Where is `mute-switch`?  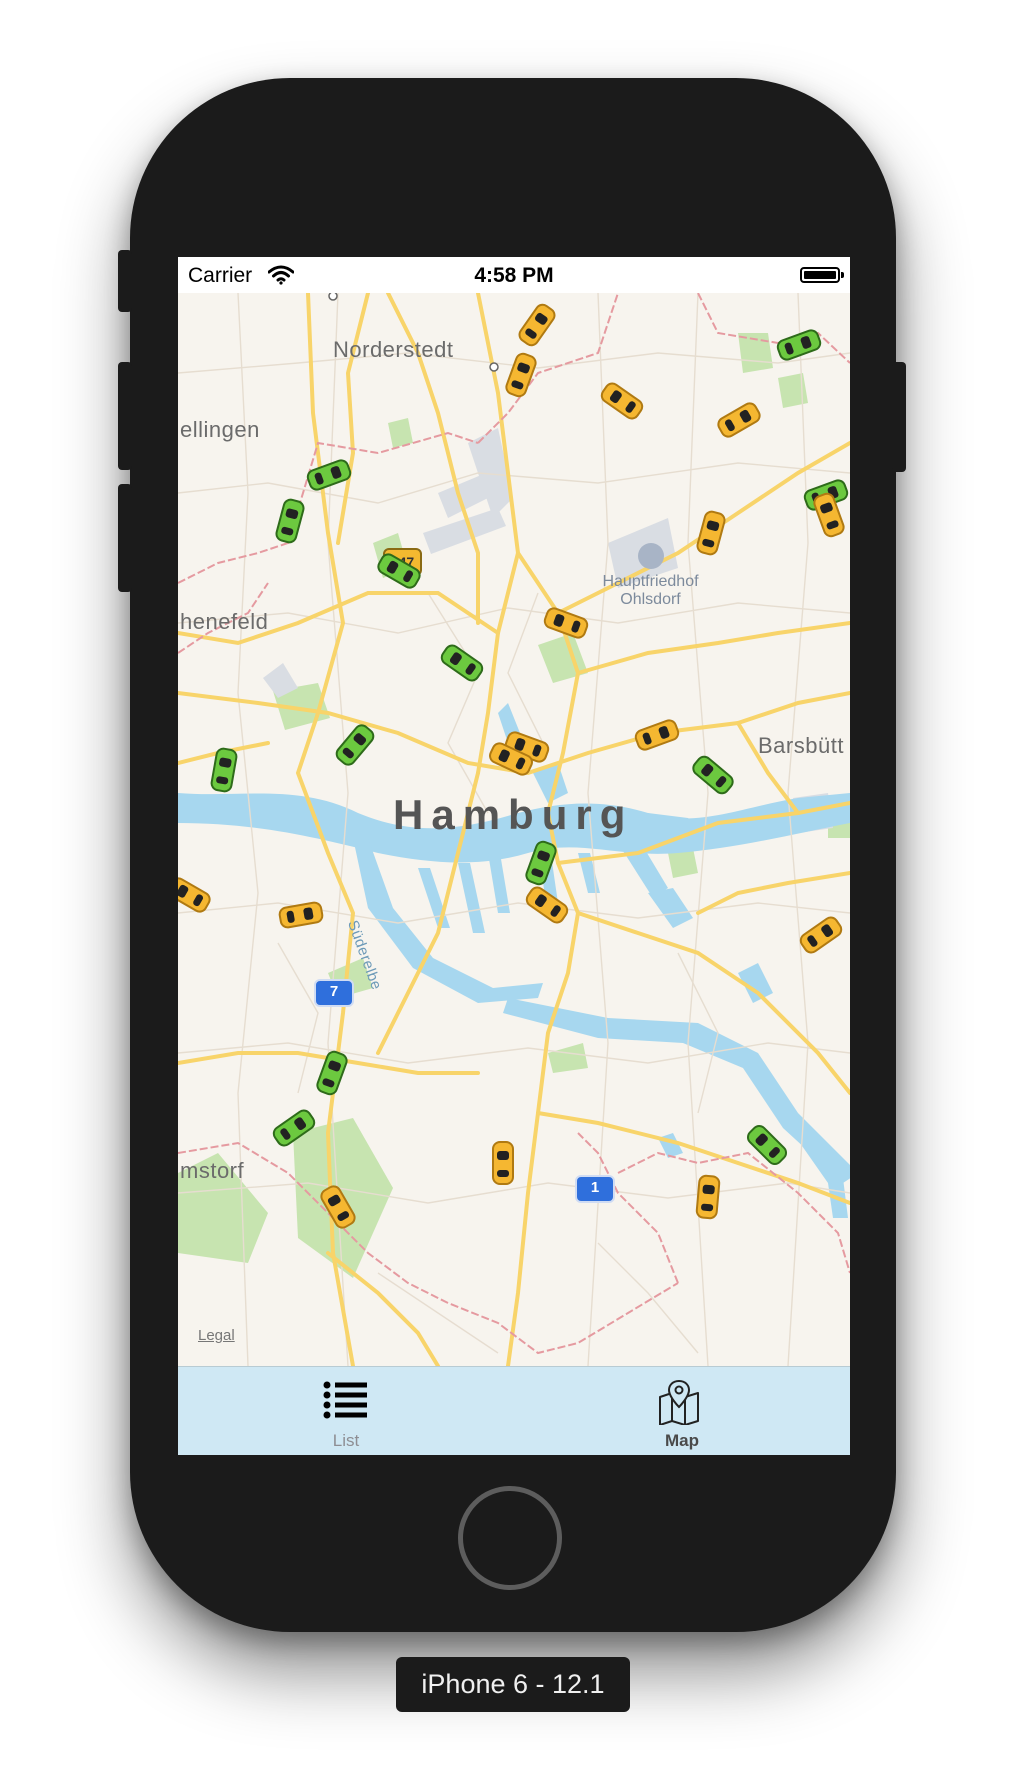 mute-switch is located at coordinates (125, 281).